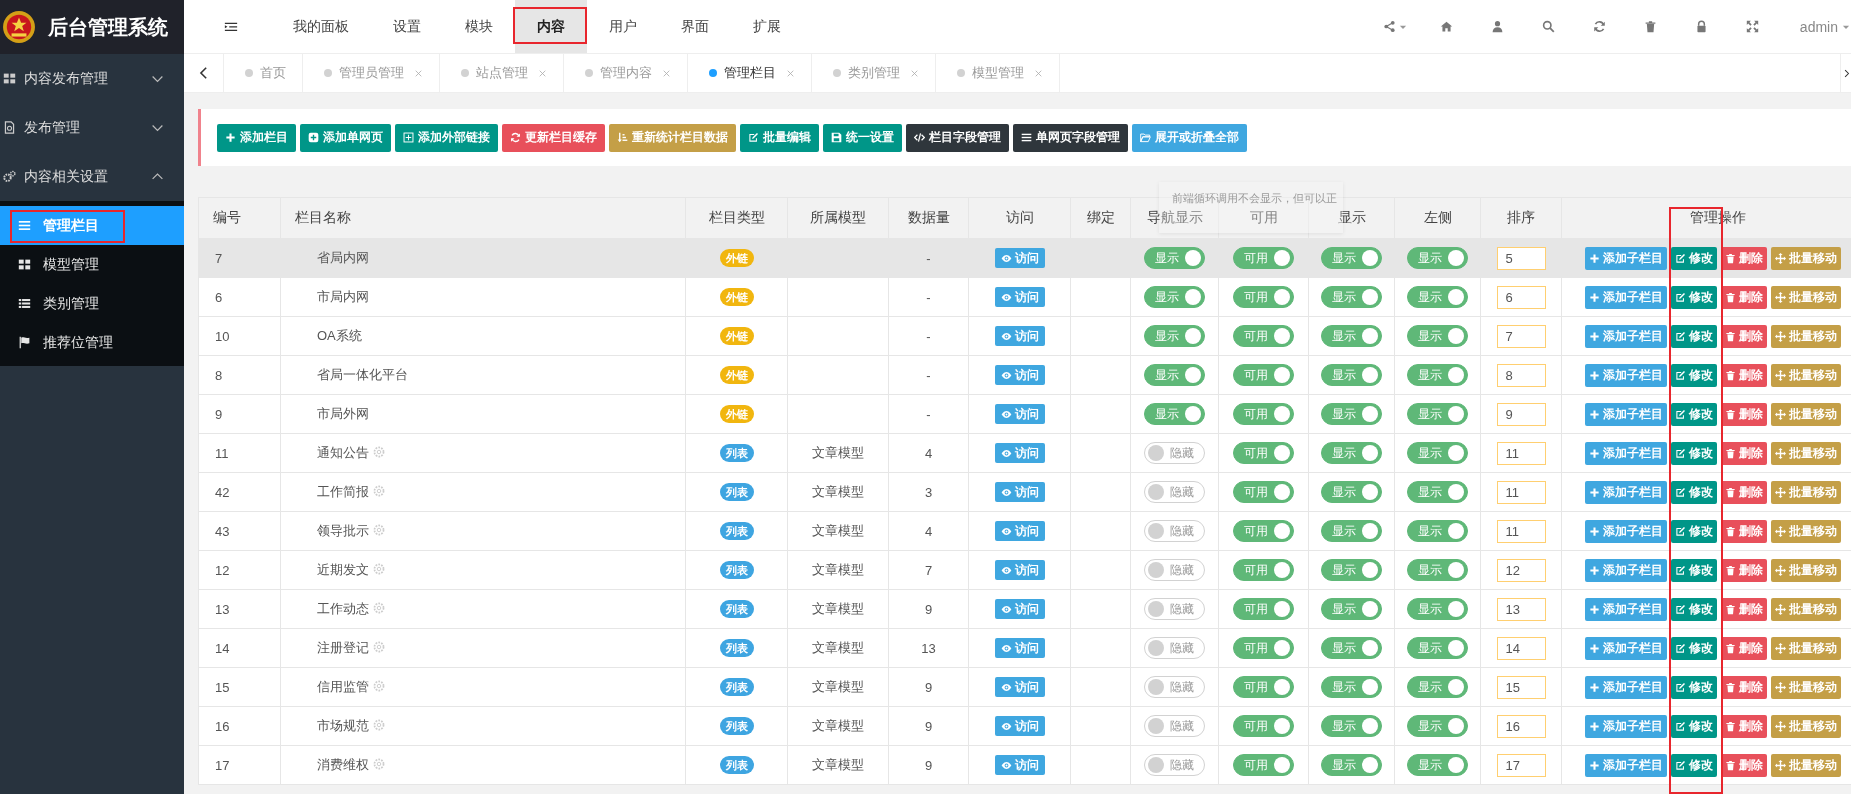 The height and width of the screenshot is (794, 1851). I want to click on toolbar-action-button: 栏目字段管理, so click(957, 137).